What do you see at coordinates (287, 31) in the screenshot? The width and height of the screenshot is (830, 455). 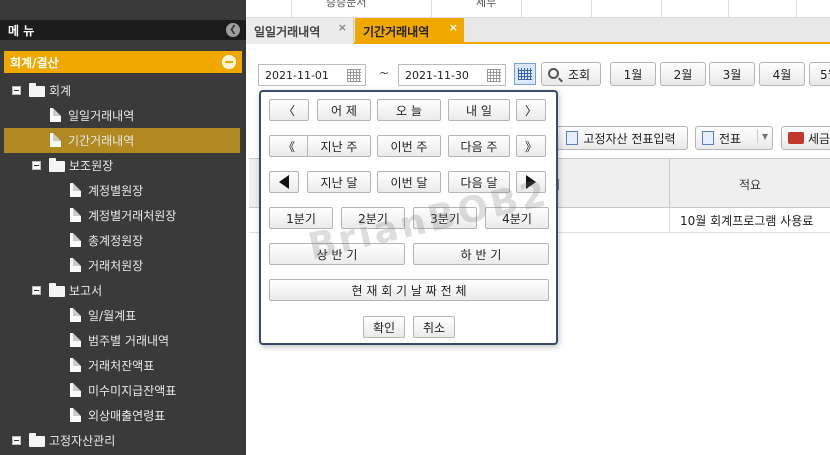 I see `tab-label: 일일거래내역` at bounding box center [287, 31].